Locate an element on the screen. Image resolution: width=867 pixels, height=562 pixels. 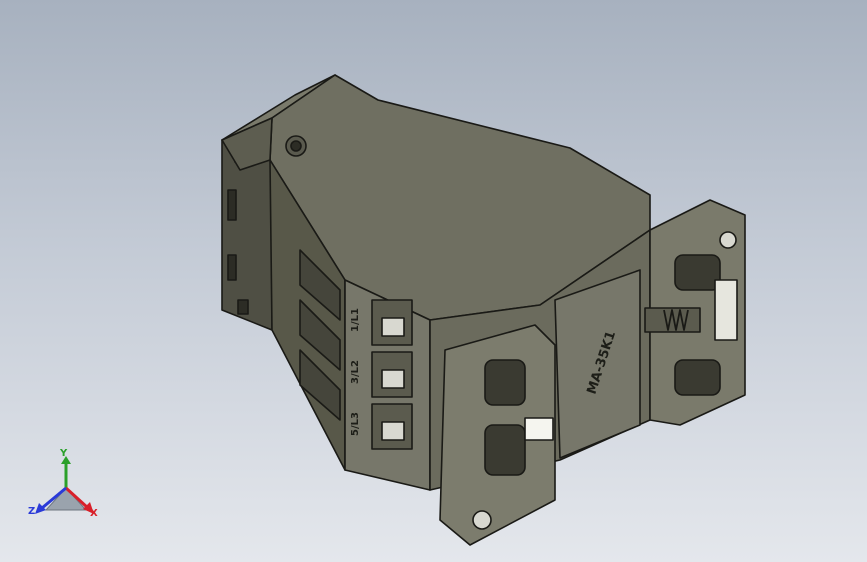
flange-notch is located at coordinates (539, 429).